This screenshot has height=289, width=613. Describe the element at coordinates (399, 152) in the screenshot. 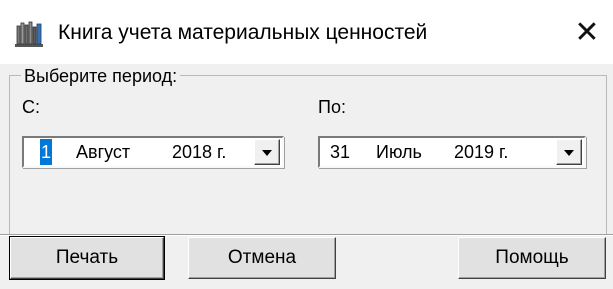

I see `to-month: Июль` at that location.